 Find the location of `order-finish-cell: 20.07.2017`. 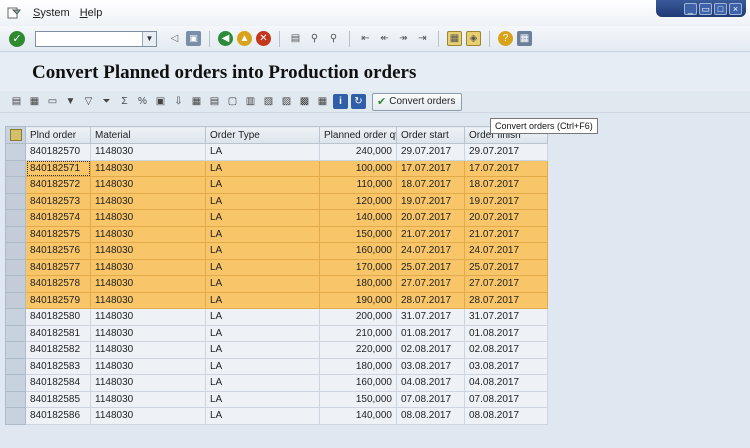

order-finish-cell: 20.07.2017 is located at coordinates (506, 218).